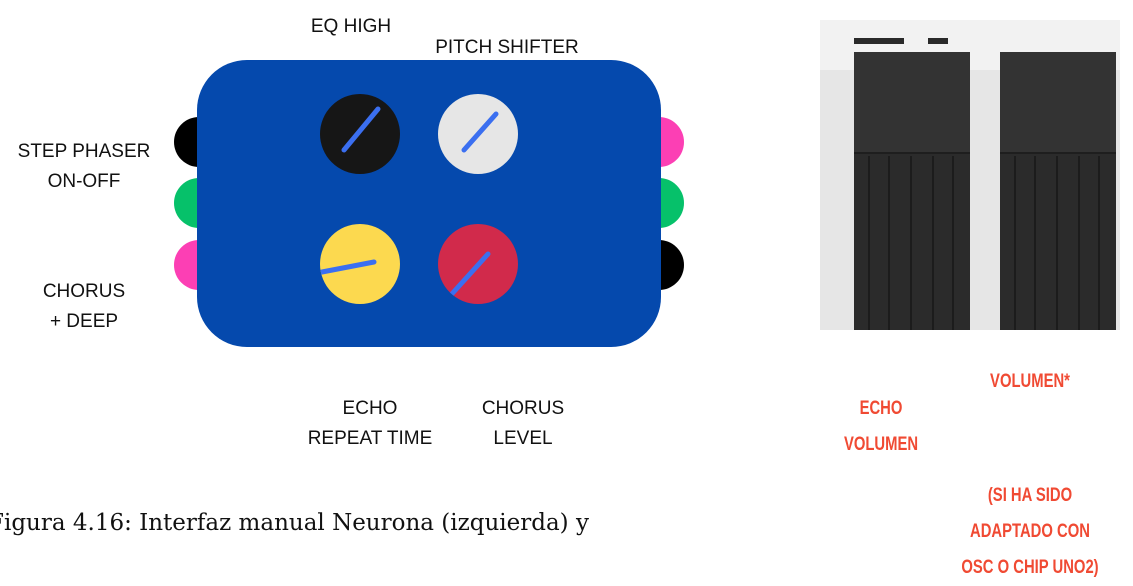  What do you see at coordinates (348, 267) in the screenshot?
I see `echo-repeat-time-knob-pointer` at bounding box center [348, 267].